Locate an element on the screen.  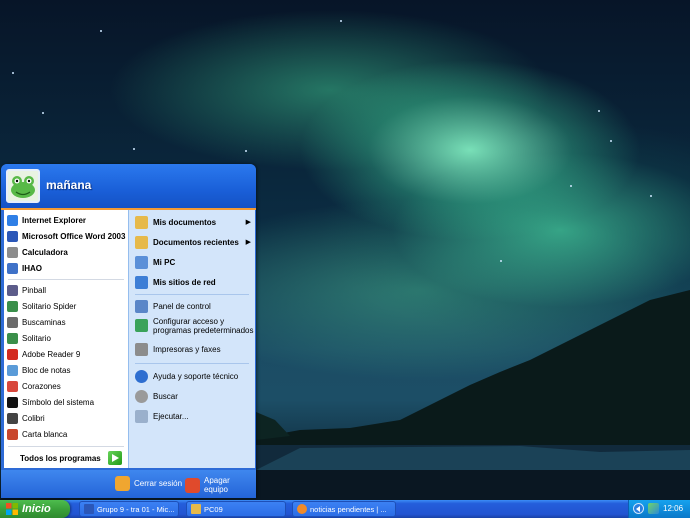
menu-item-carta-blanca: Carta blanca is located at coordinates (66, 434).